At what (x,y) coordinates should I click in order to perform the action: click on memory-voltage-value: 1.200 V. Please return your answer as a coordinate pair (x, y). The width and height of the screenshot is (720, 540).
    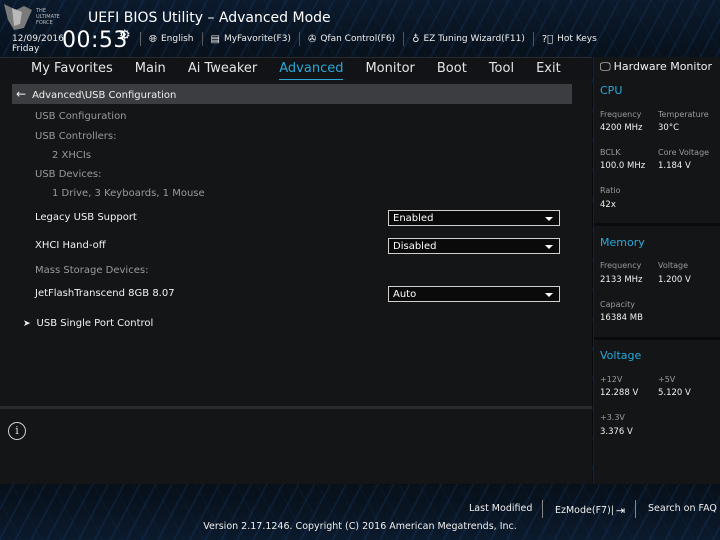
    Looking at the image, I should click on (674, 280).